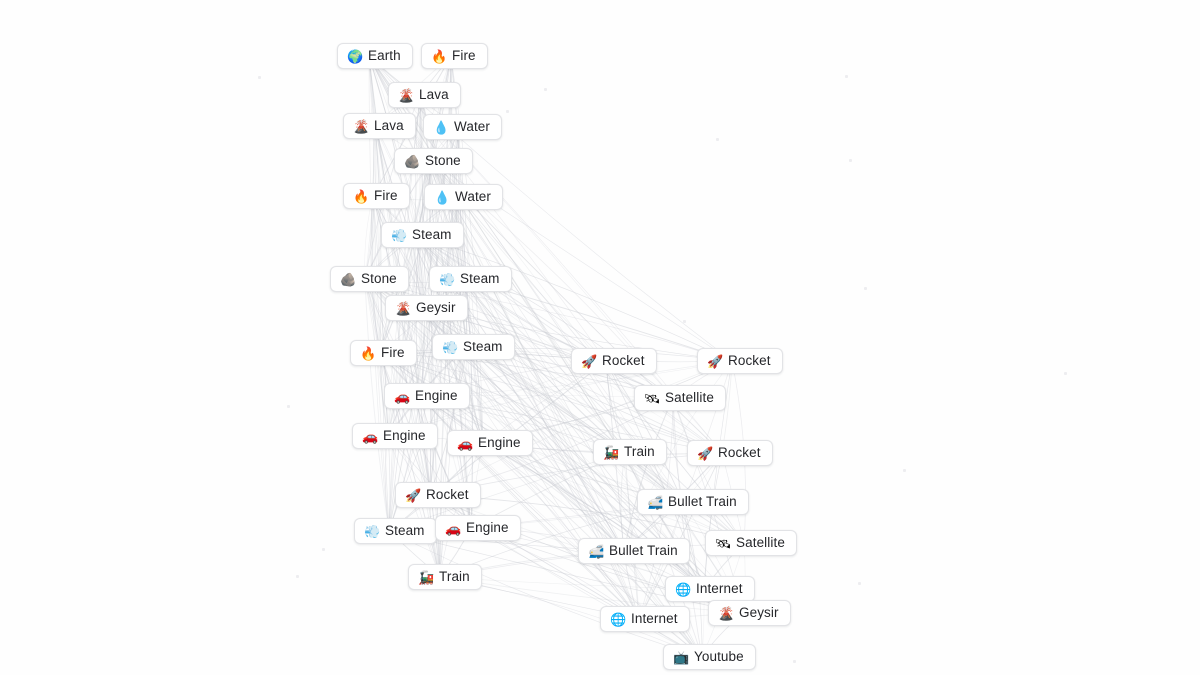 The height and width of the screenshot is (675, 1200). Describe the element at coordinates (719, 657) in the screenshot. I see `graph-node-label: Youtube` at that location.